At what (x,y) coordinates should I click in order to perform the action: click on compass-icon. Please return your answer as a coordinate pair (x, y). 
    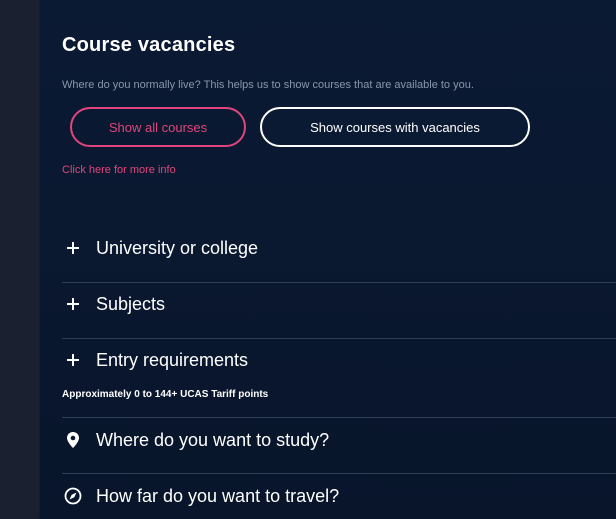
    Looking at the image, I should click on (73, 496).